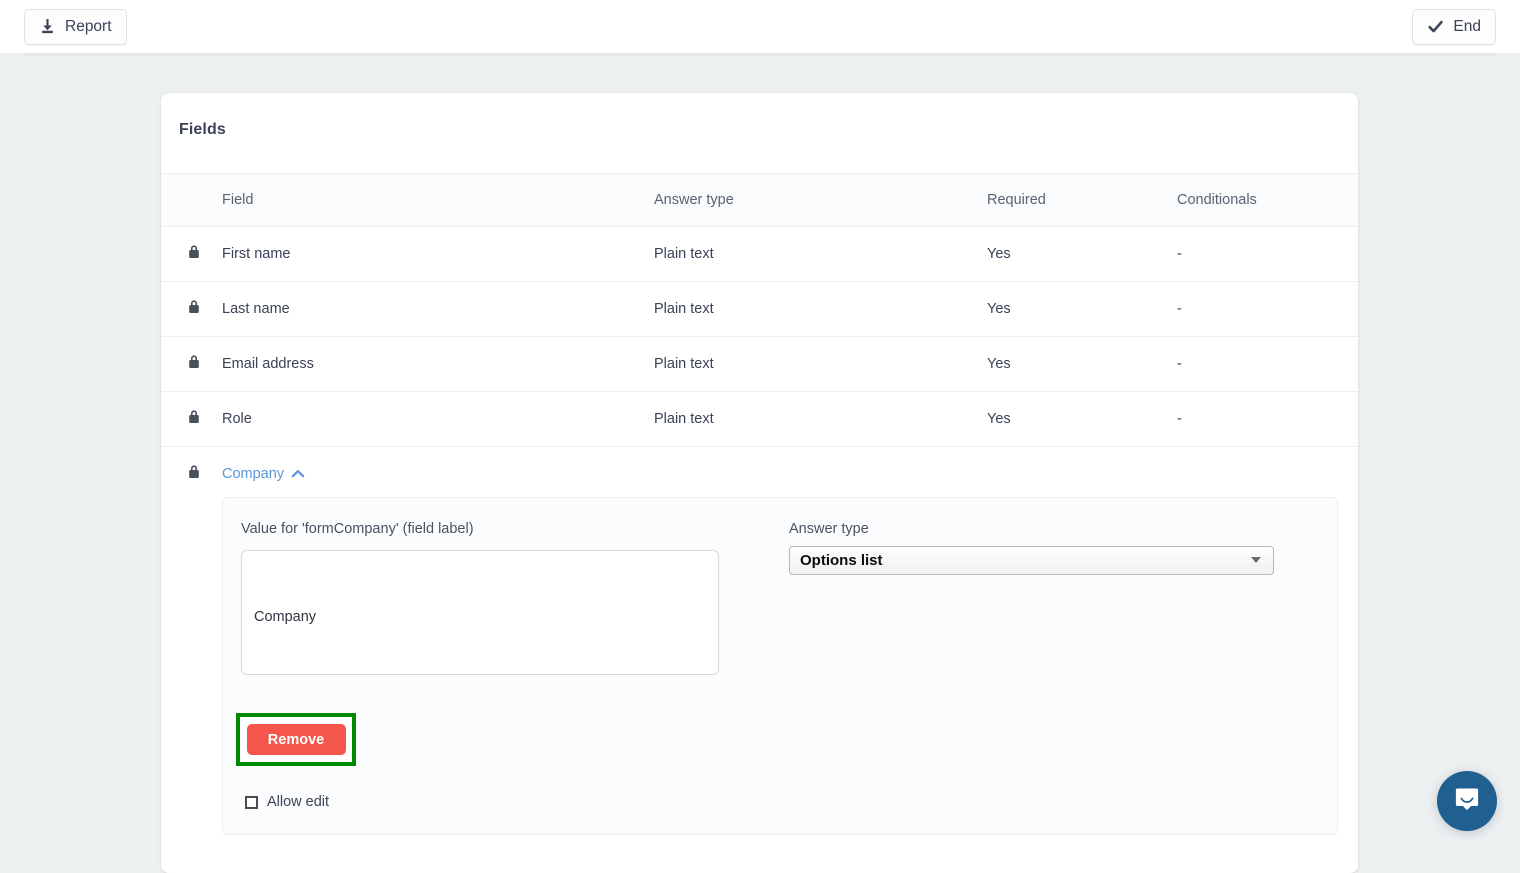 Image resolution: width=1520 pixels, height=873 pixels. I want to click on download-icon, so click(47, 26).